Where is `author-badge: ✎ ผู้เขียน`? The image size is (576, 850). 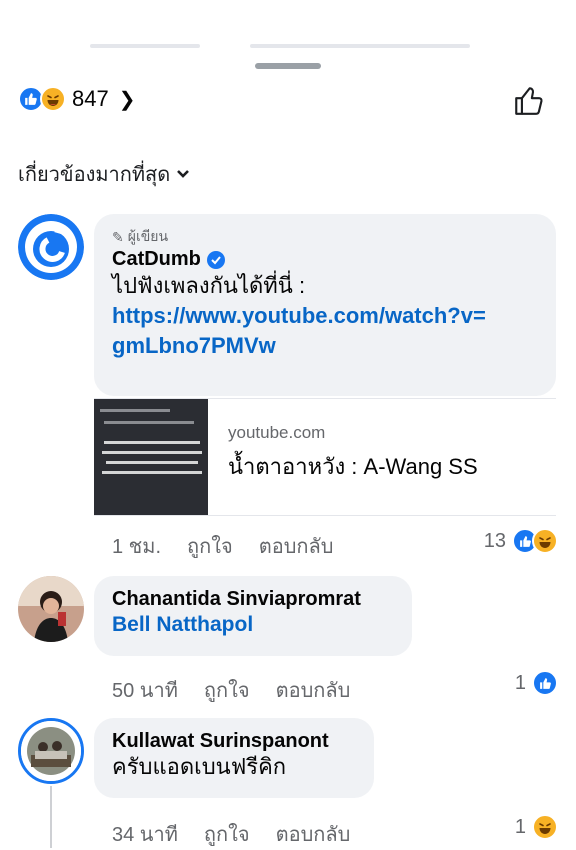
author-badge: ✎ ผู้เขียน is located at coordinates (325, 237).